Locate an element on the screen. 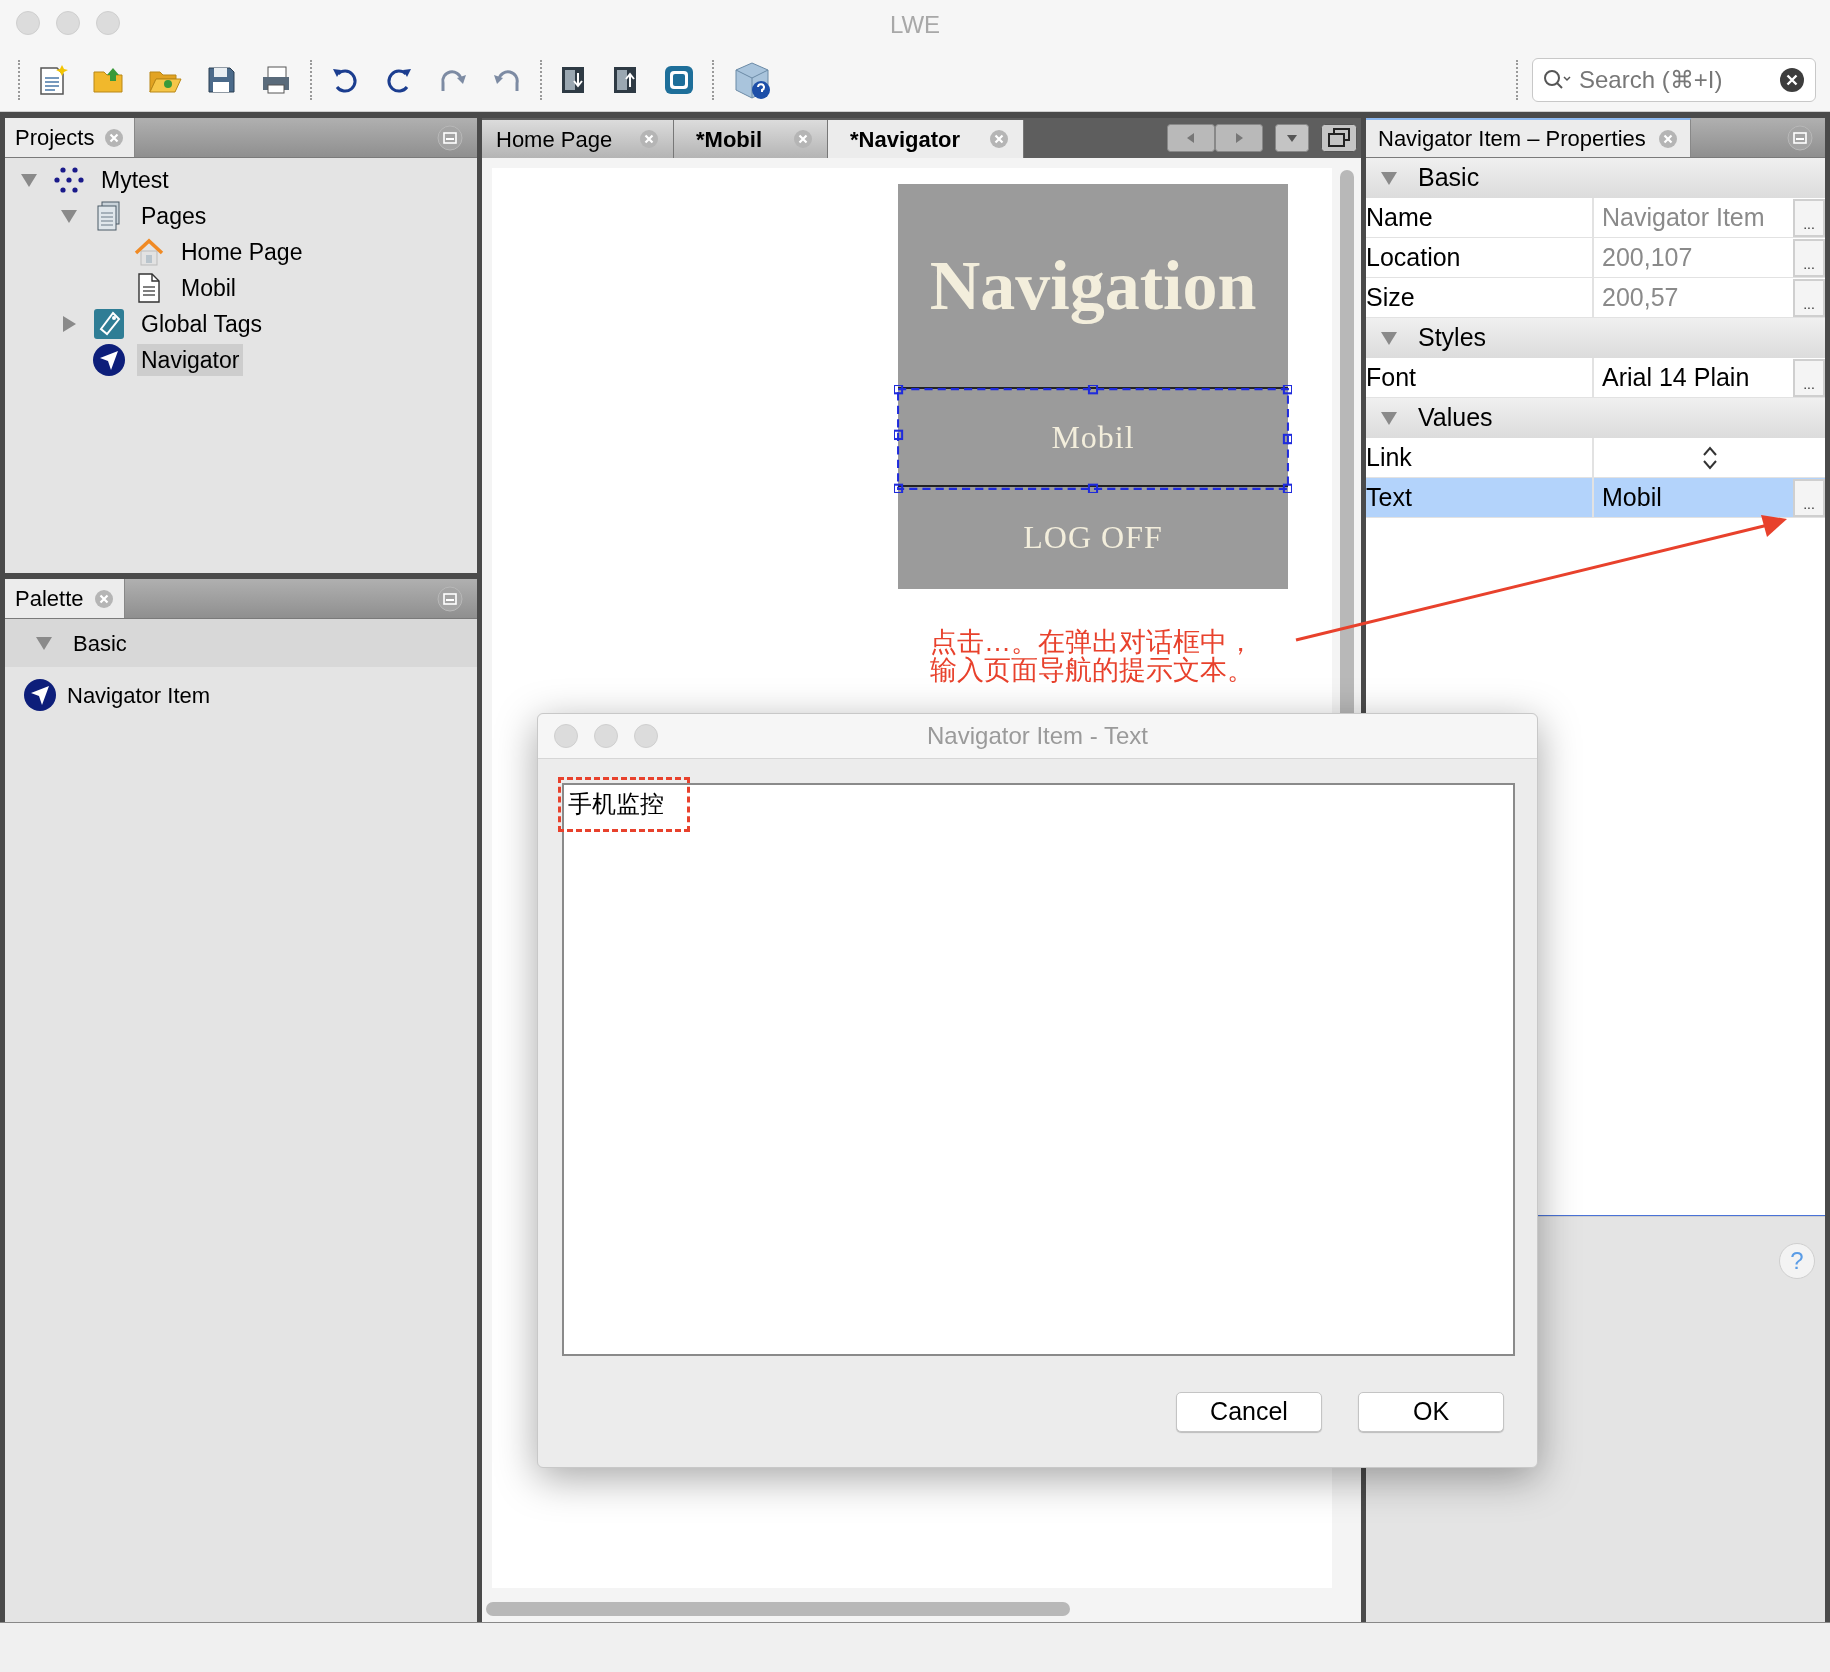  window-title: LWE is located at coordinates (915, 24).